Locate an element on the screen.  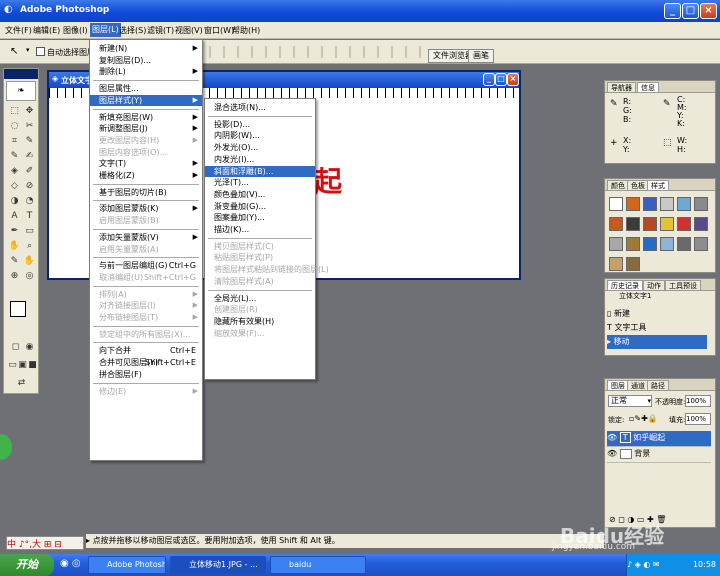
doc-close-button: × is located at coordinates (513, 79).